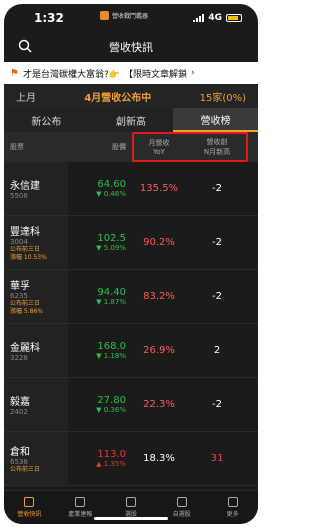 The width and height of the screenshot is (320, 528). Describe the element at coordinates (217, 458) in the screenshot. I see `stock-nhigh: 31` at that location.